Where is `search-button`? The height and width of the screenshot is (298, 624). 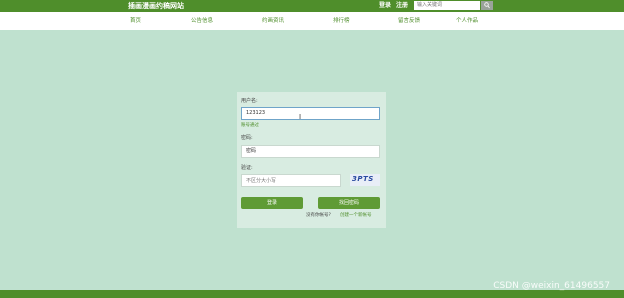 search-button is located at coordinates (487, 5).